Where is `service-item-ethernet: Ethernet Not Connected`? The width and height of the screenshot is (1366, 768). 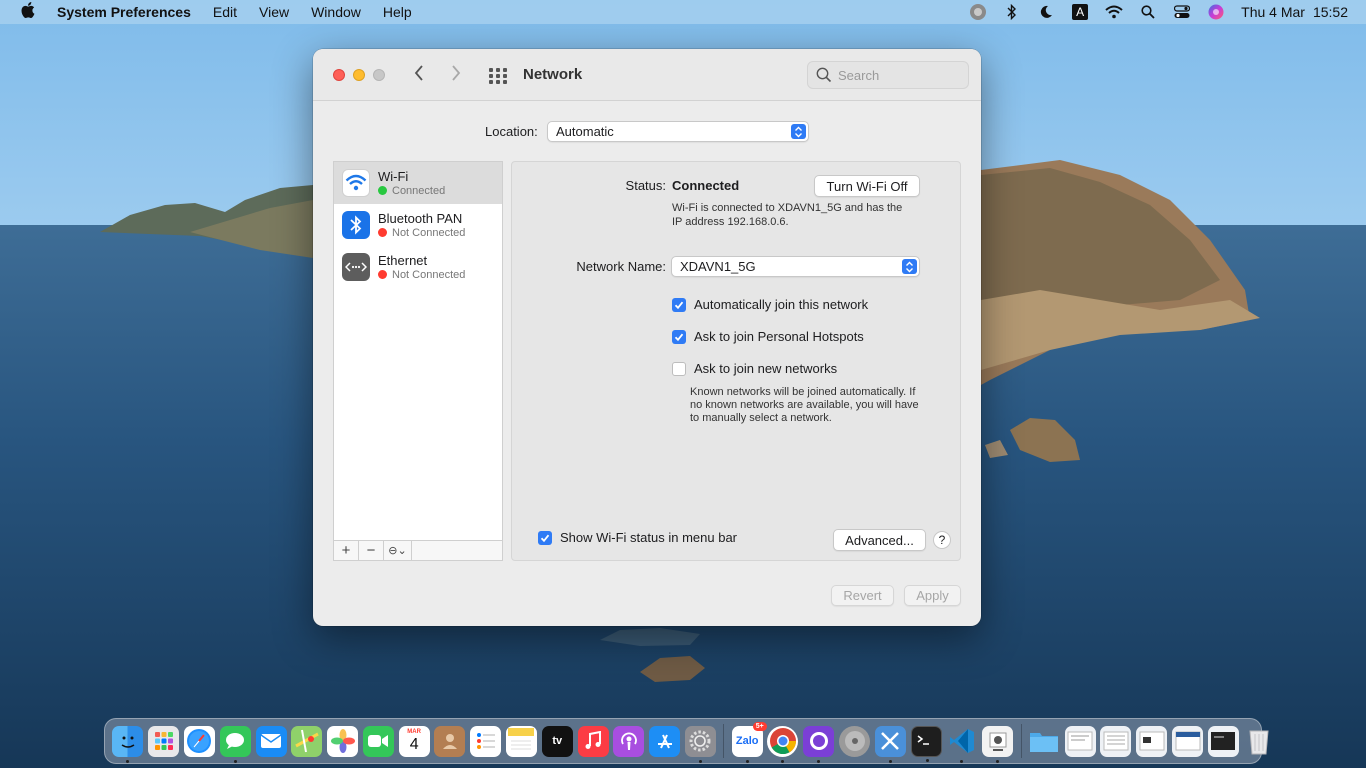
service-item-ethernet: Ethernet Not Connected is located at coordinates (418, 267).